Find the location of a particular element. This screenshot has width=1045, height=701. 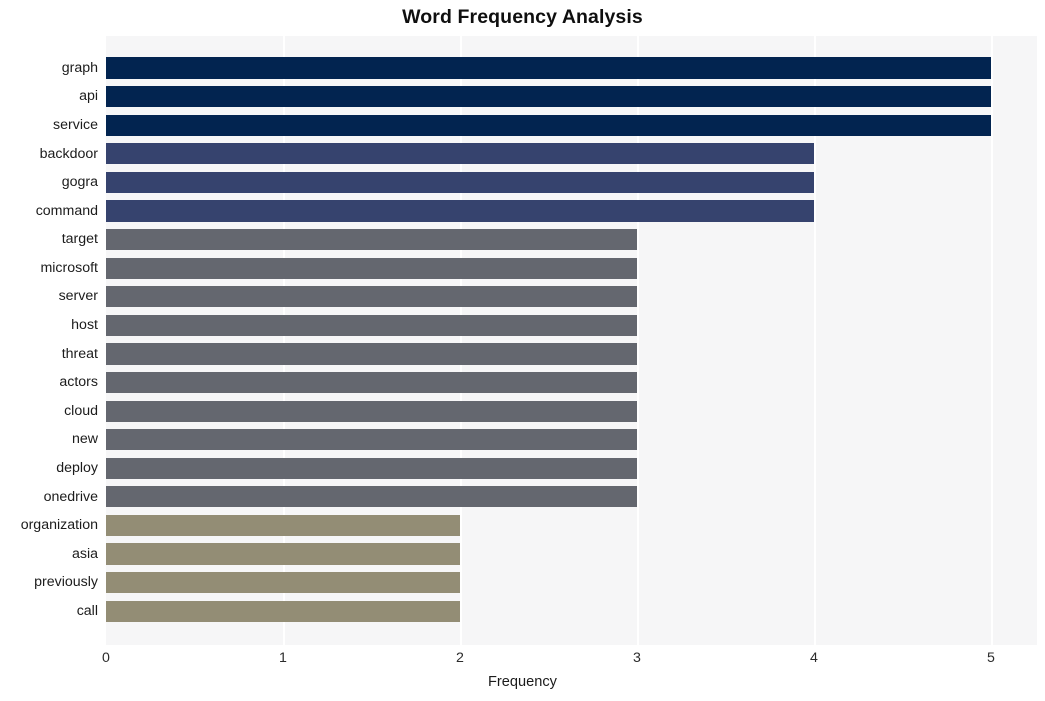

x-tick-label-2: 2 is located at coordinates (460, 658).